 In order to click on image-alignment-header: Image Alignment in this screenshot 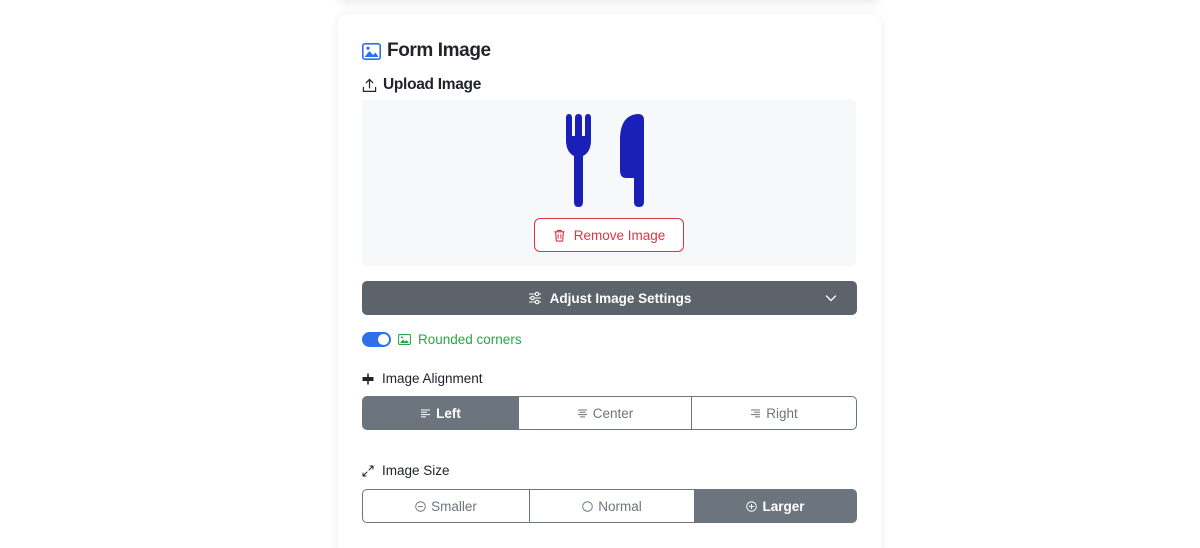, I will do `click(422, 378)`.